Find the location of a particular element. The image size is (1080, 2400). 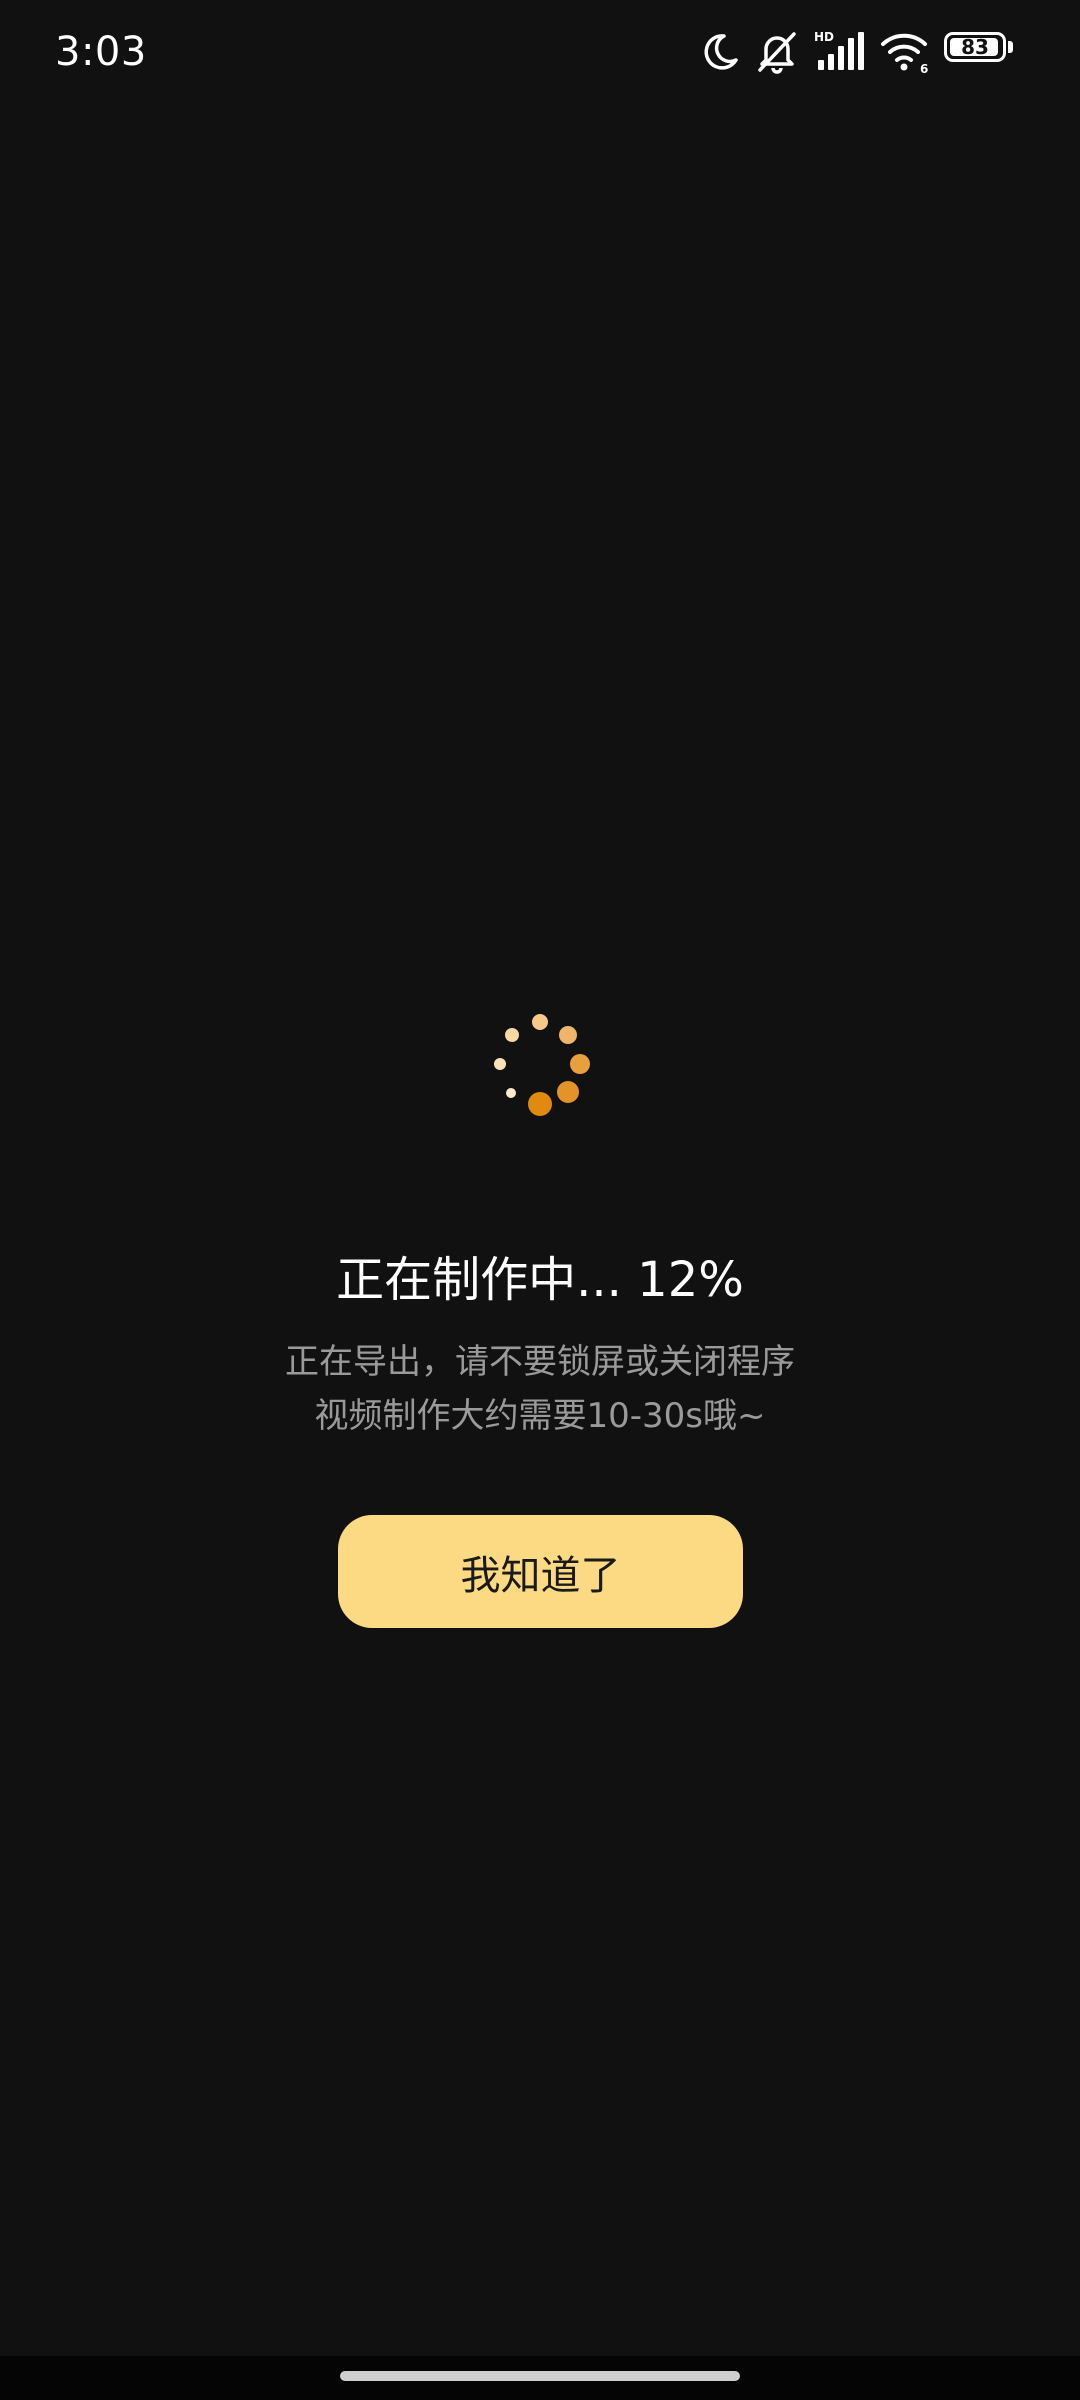

progress-subtitle-line1: 正在导出，请不要锁屏或关闭程序 is located at coordinates (540, 1362).